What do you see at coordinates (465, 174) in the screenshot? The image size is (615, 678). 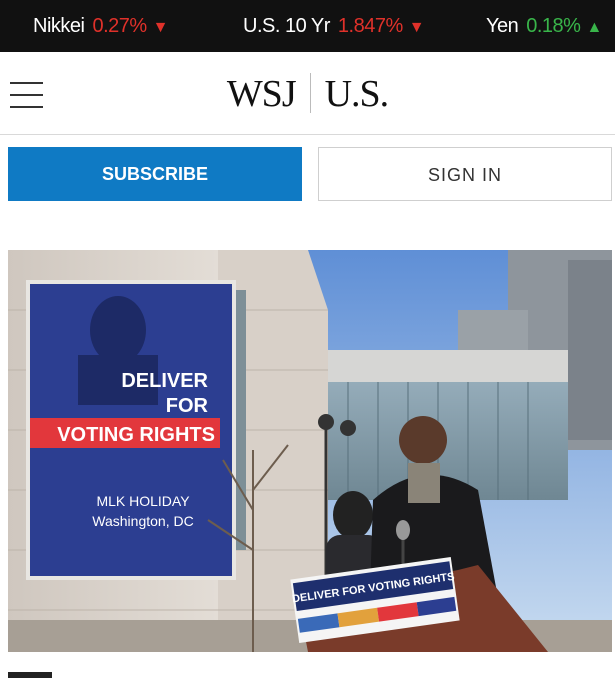 I see `sign-in-button: SIGN IN` at bounding box center [465, 174].